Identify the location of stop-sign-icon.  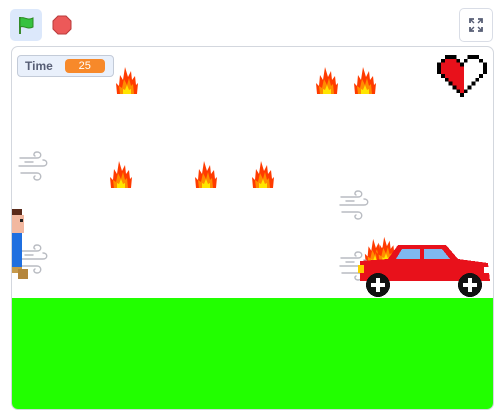
(62, 25).